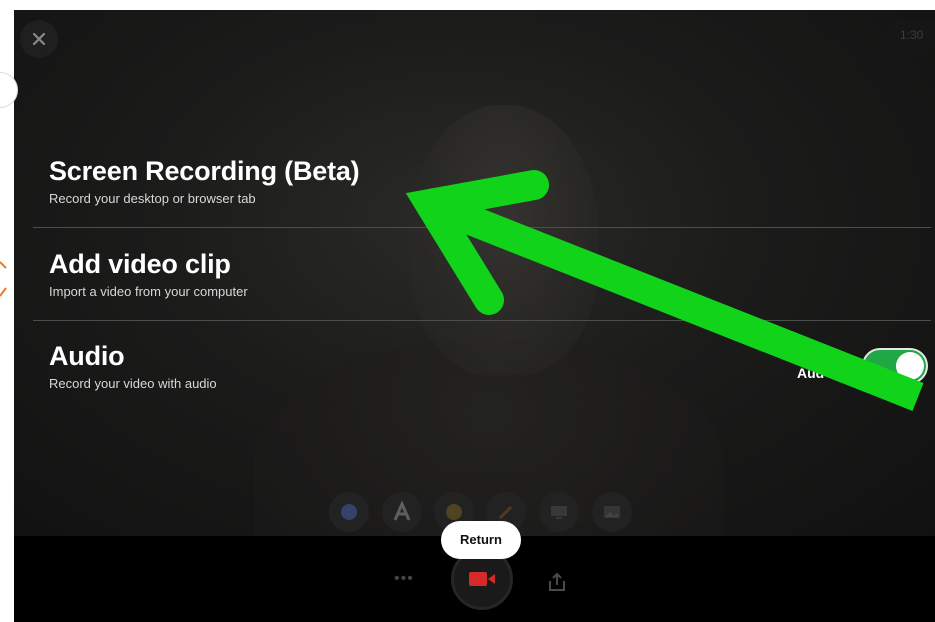 Image resolution: width=935 pixels, height=622 pixels. Describe the element at coordinates (148, 291) in the screenshot. I see `option-description: Import a video from your computer` at that location.